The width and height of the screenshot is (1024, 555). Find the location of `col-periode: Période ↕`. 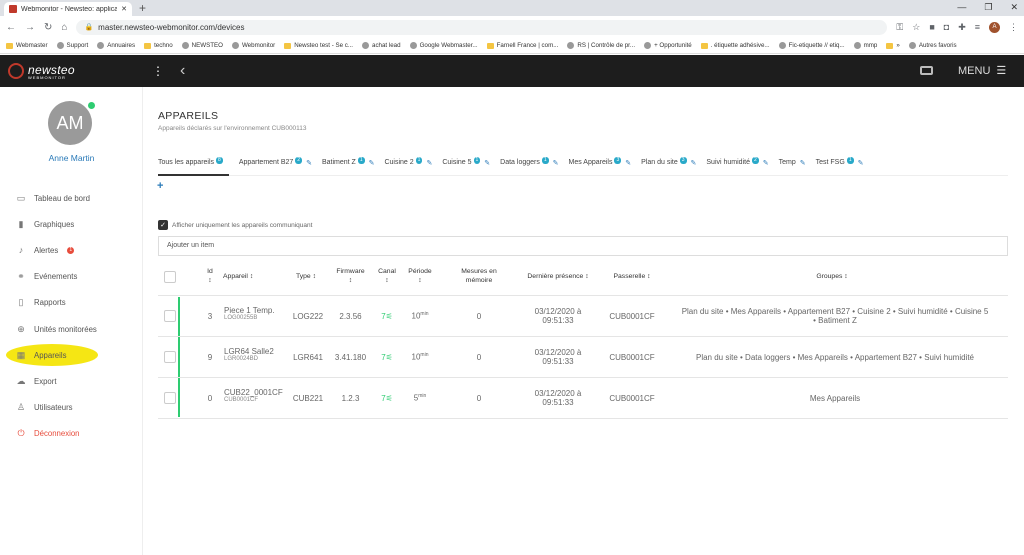

col-periode: Période ↕ is located at coordinates (420, 276).